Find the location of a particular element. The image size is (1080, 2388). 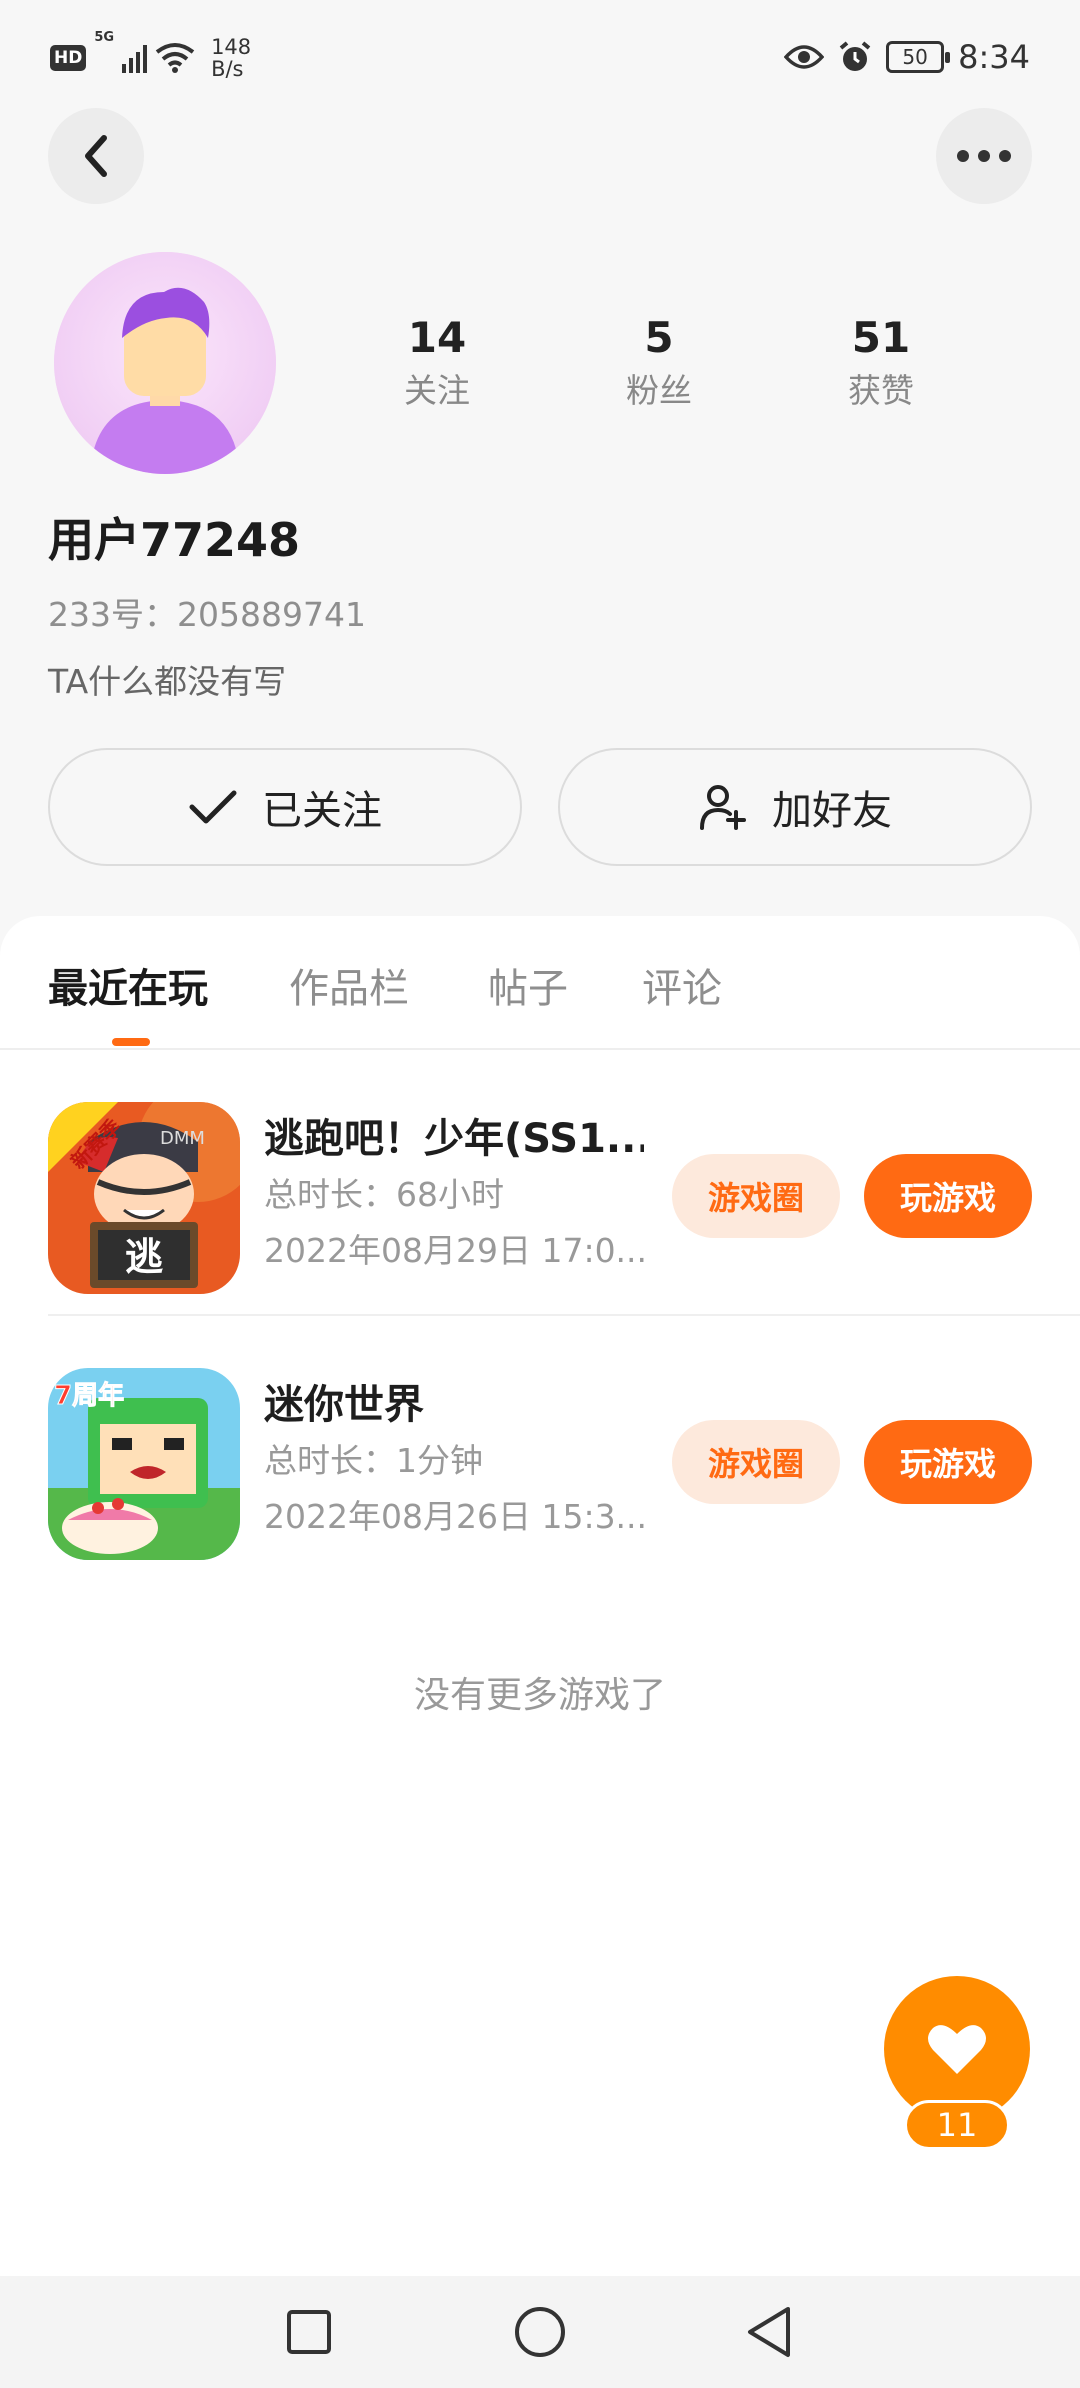

game-icon: DMM 逃 新赛季 is located at coordinates (144, 1198).